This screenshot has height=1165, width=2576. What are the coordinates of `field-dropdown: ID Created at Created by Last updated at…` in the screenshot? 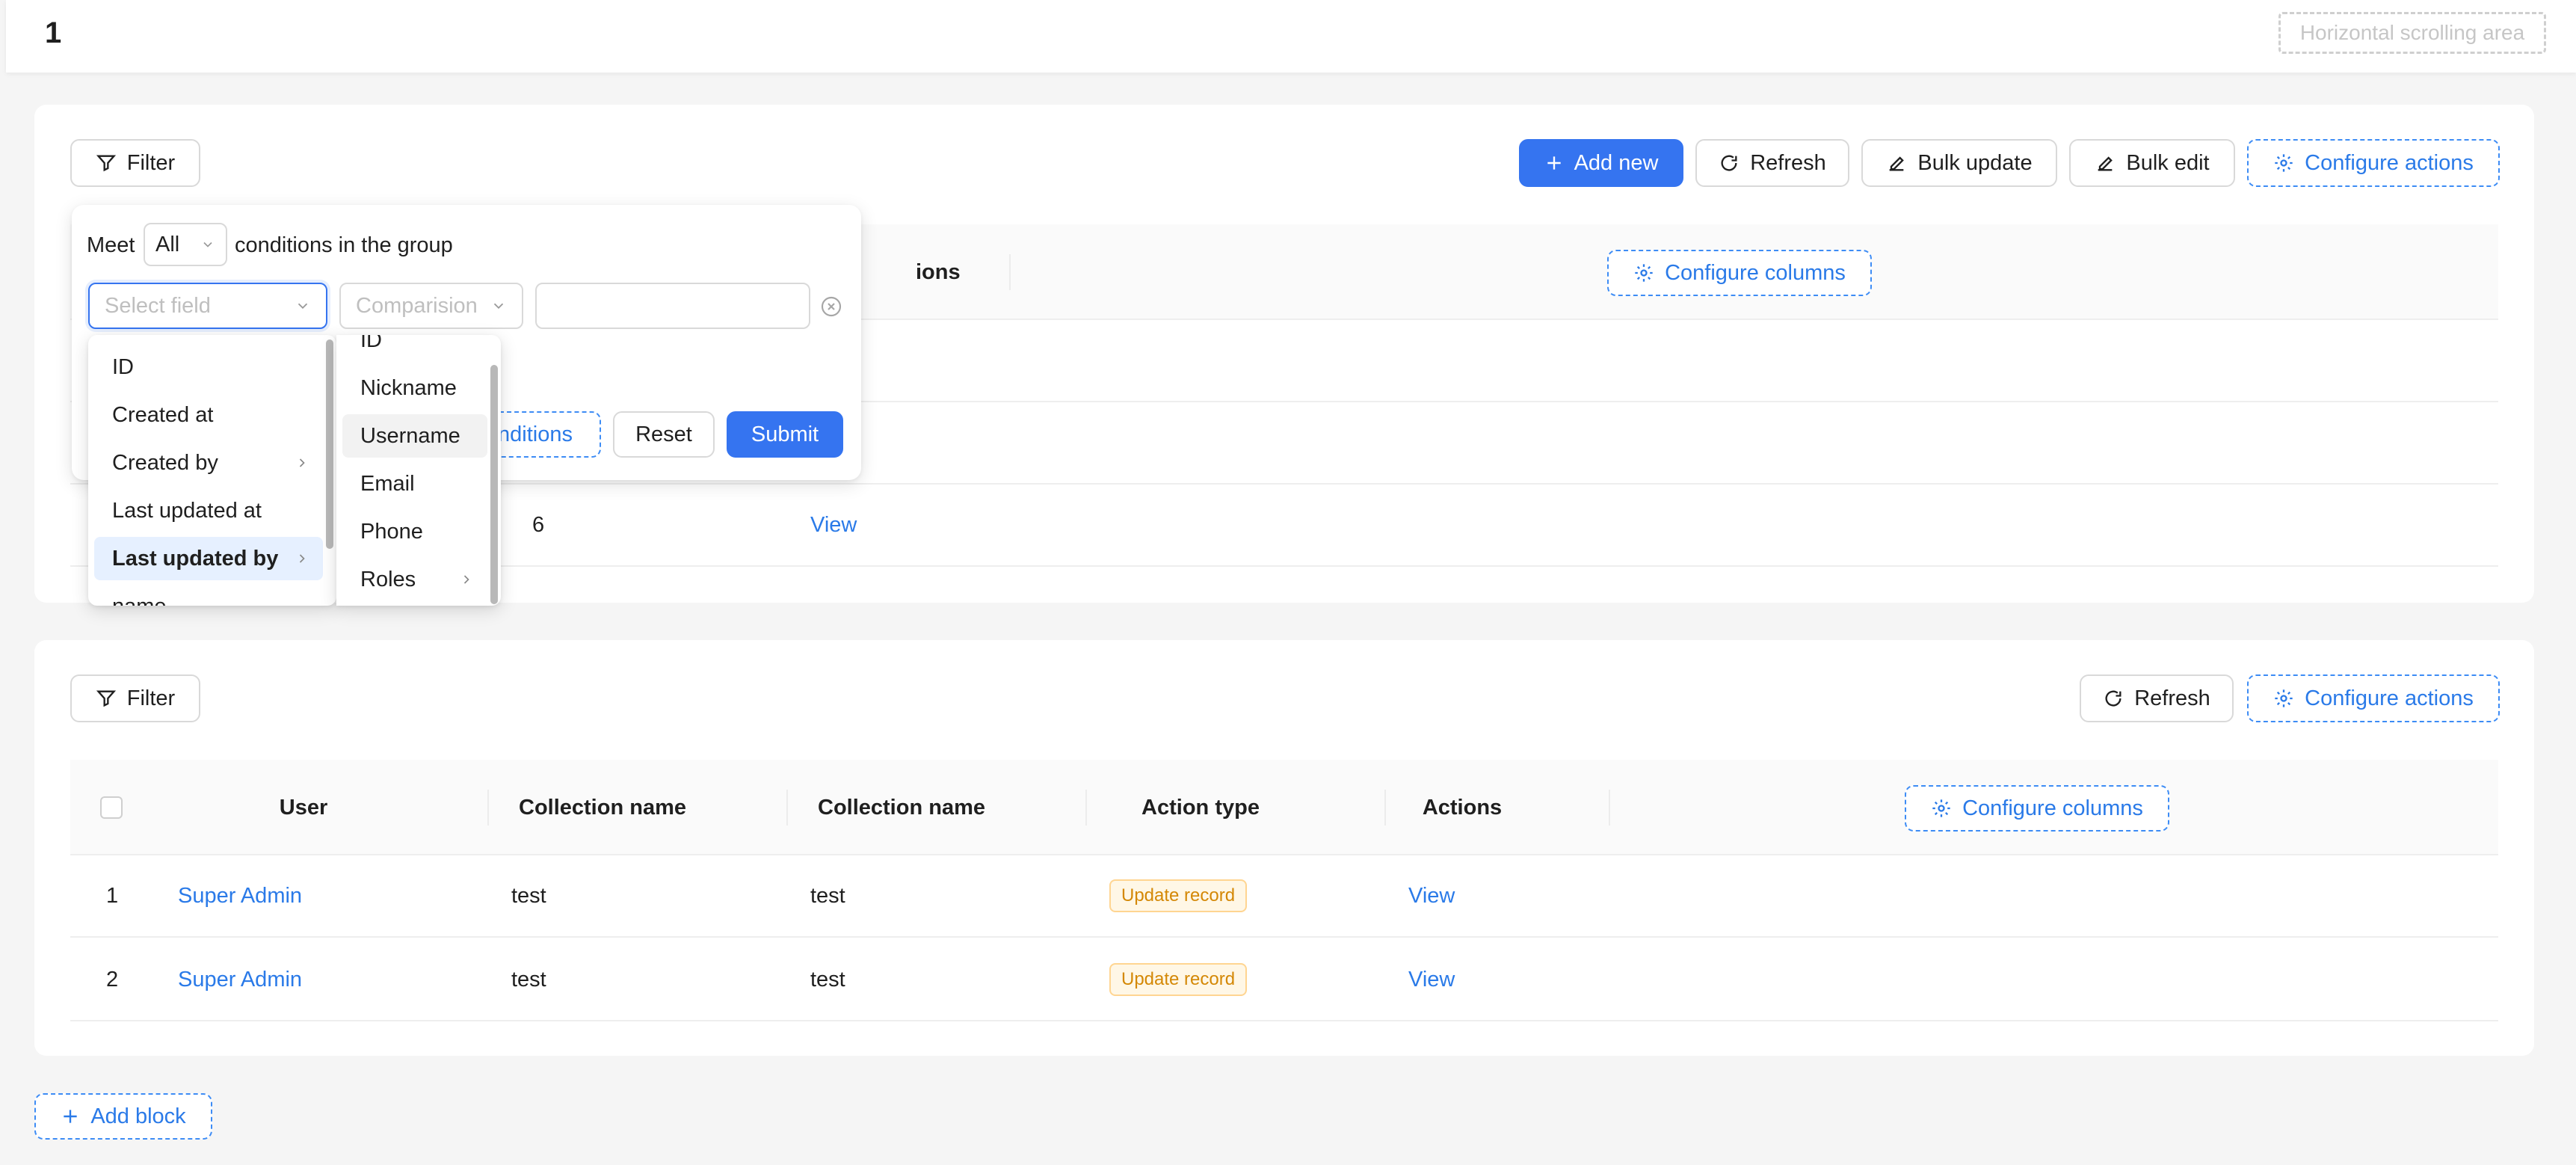 It's located at (212, 471).